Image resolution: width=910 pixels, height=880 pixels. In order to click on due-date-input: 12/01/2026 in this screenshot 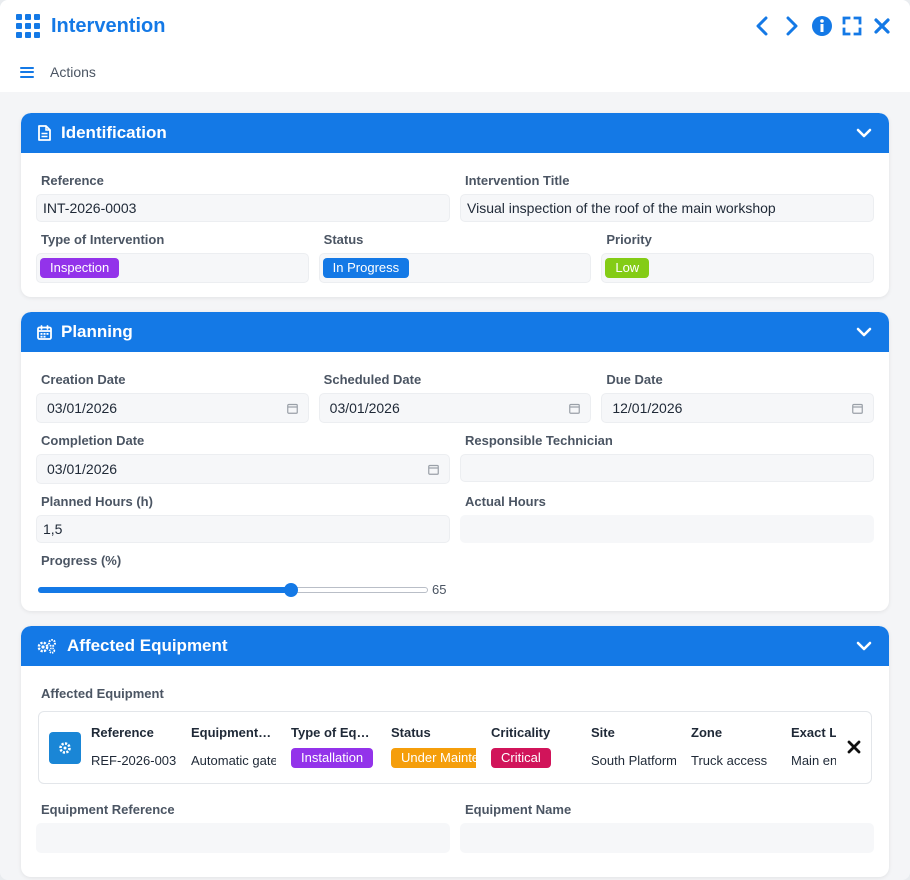, I will do `click(738, 408)`.